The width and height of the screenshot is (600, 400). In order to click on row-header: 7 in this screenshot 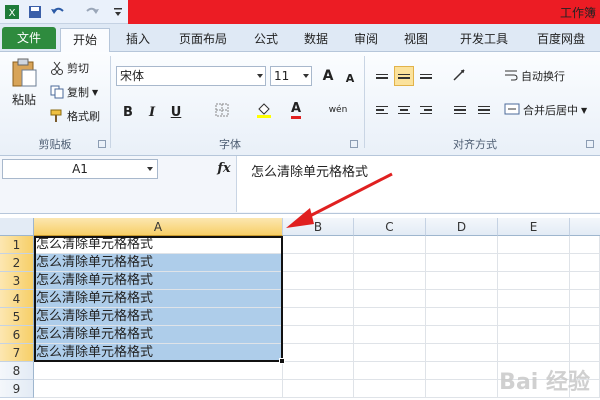, I will do `click(17, 353)`.